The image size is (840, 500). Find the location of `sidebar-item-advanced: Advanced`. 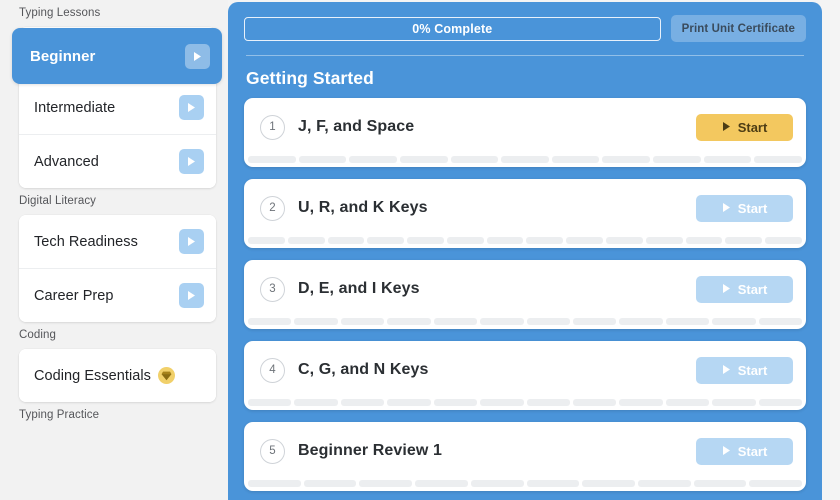

sidebar-item-advanced: Advanced is located at coordinates (117, 161).